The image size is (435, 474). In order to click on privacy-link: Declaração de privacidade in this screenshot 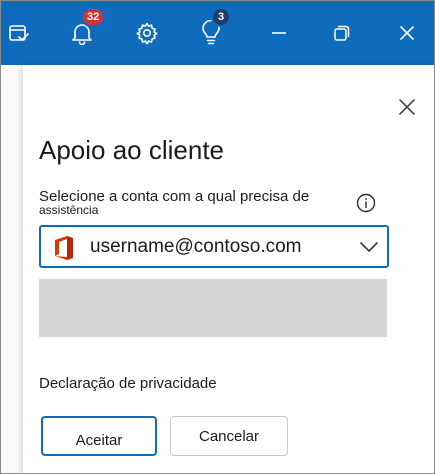, I will do `click(128, 383)`.